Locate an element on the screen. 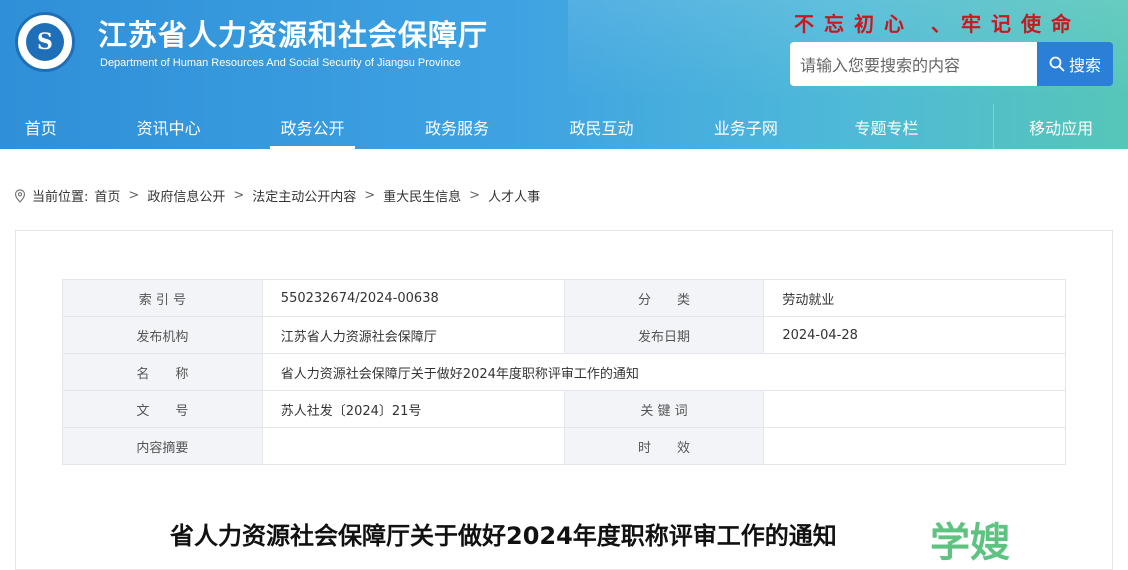 The image size is (1128, 570). nav-item-topics: 专题专栏 is located at coordinates (887, 126).